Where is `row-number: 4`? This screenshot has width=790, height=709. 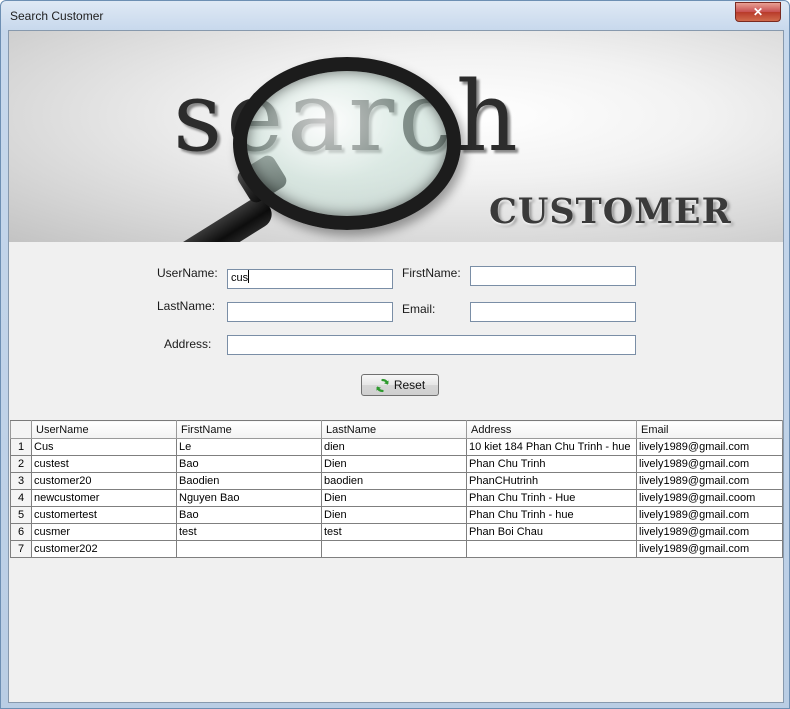
row-number: 4 is located at coordinates (21, 498).